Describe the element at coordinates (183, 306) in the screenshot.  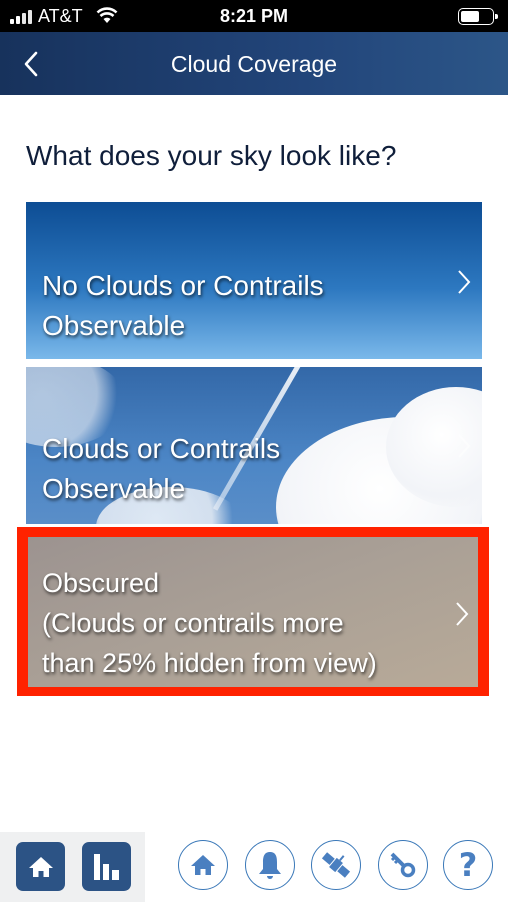
I see `option-label: No Clouds or Contrails Observable` at that location.